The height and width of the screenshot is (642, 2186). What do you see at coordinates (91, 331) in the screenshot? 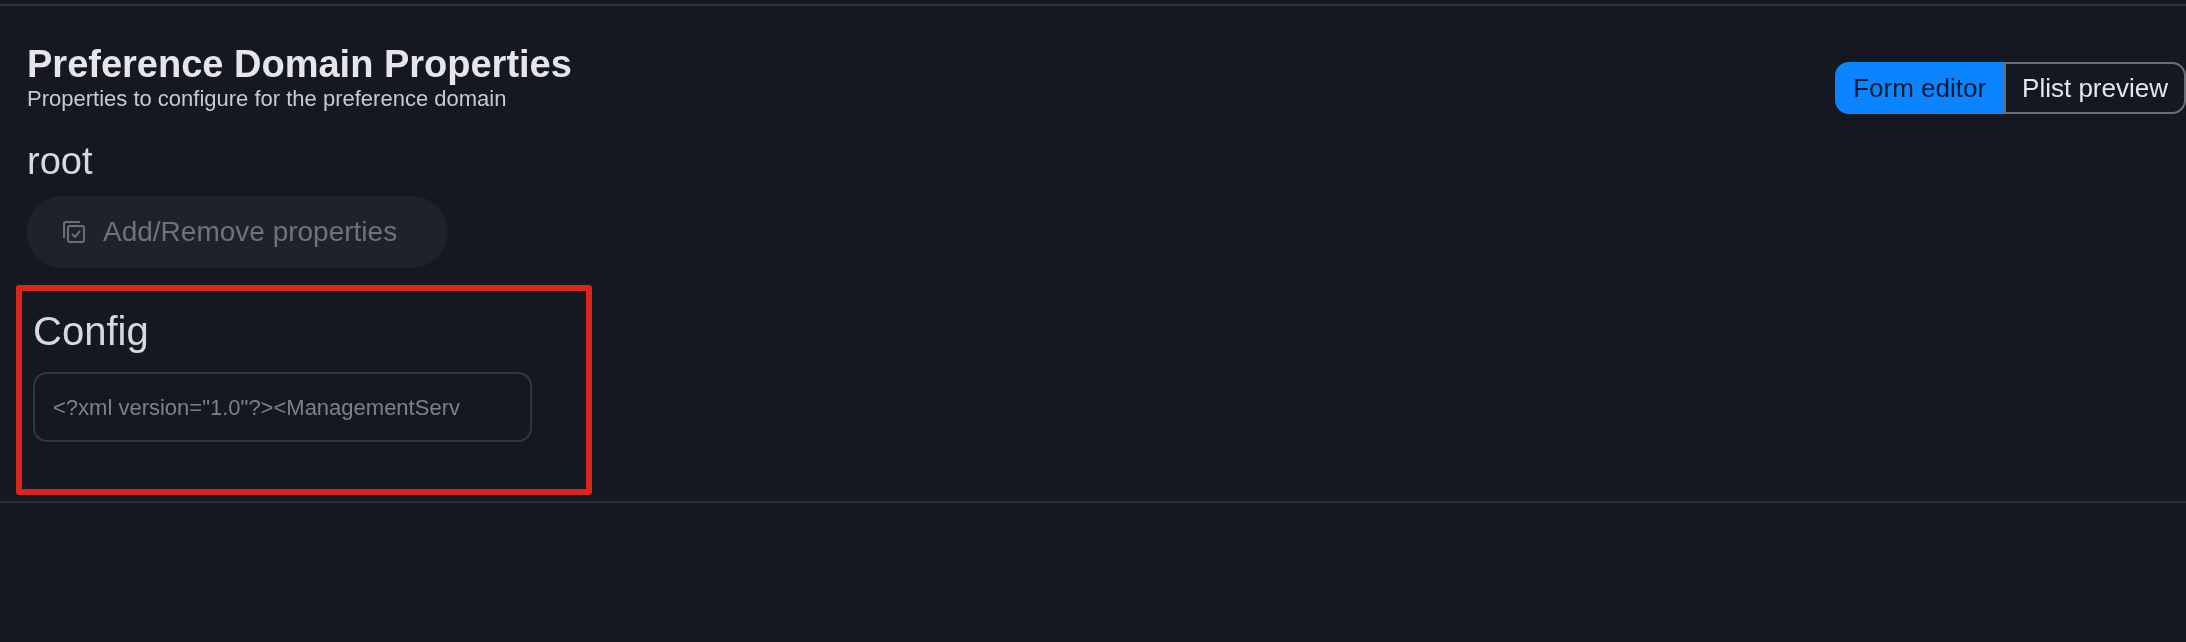
I see `config-label: Config` at bounding box center [91, 331].